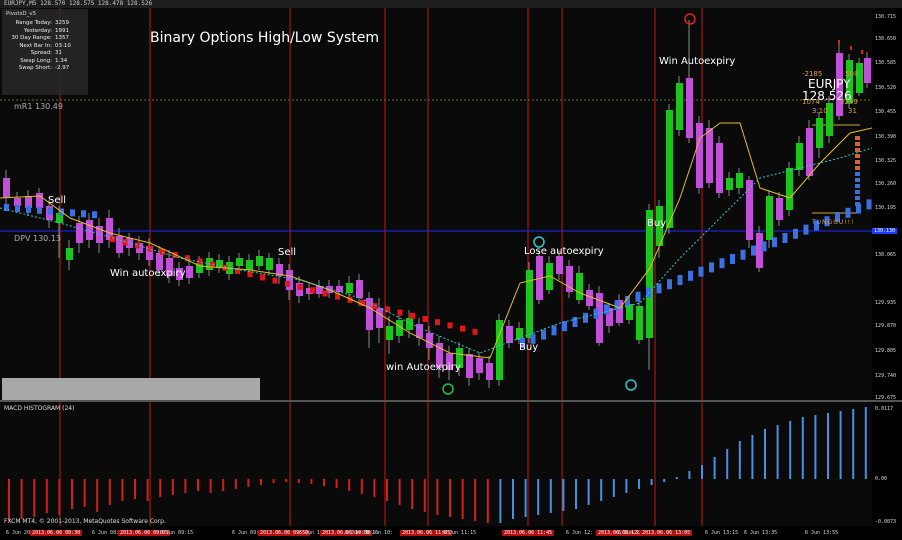  What do you see at coordinates (657, 223) in the screenshot?
I see `annotation-buy-2: Buy` at bounding box center [657, 223].